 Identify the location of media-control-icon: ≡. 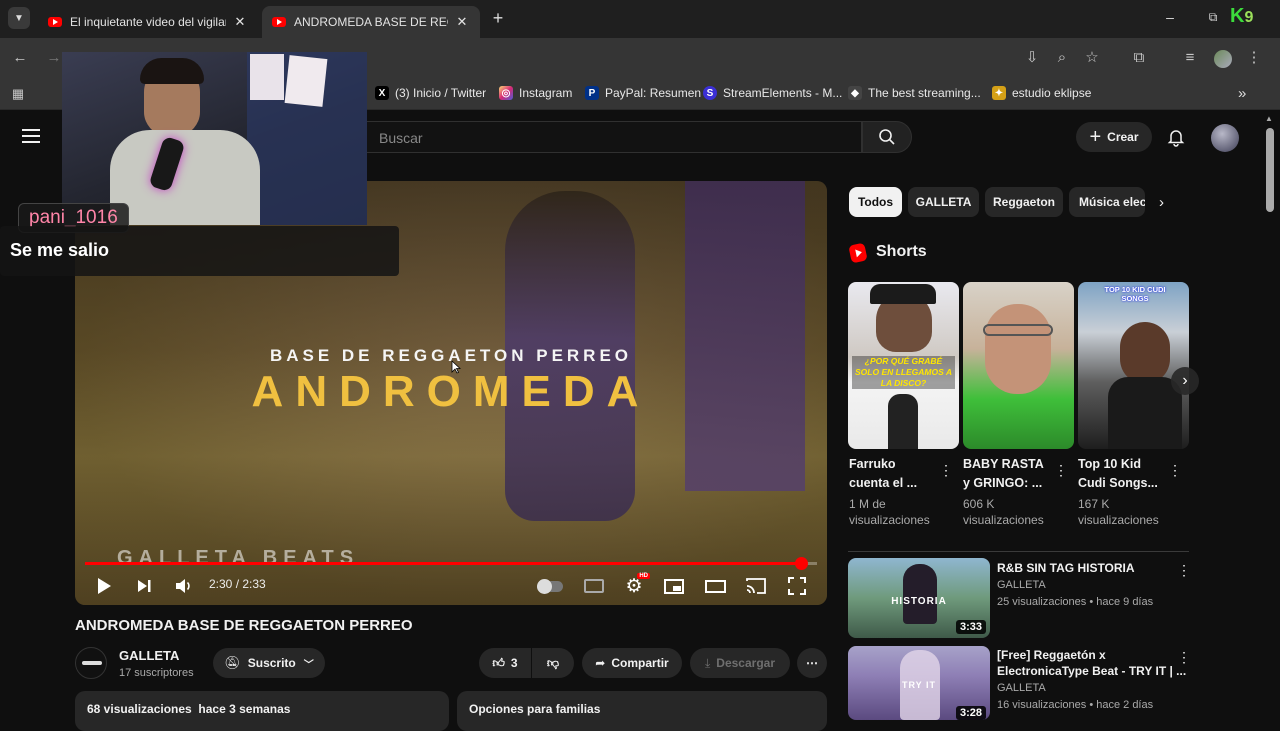
(1190, 58).